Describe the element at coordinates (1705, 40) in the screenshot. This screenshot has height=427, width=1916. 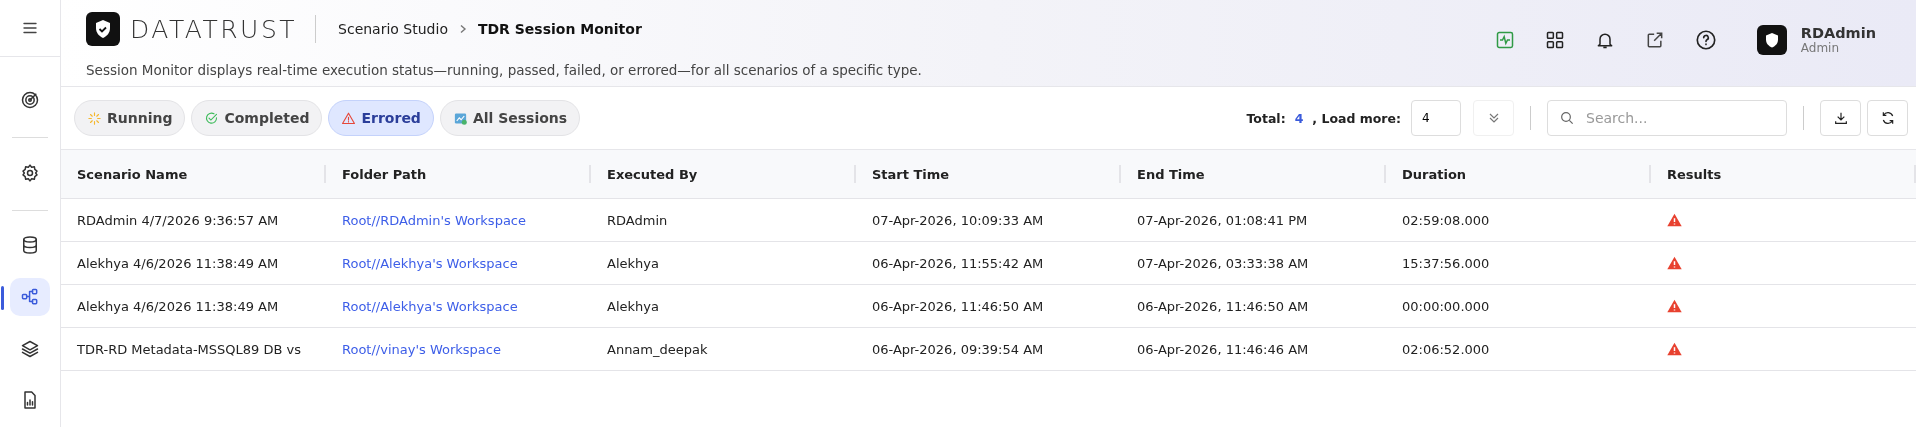
I see `help-icon` at that location.